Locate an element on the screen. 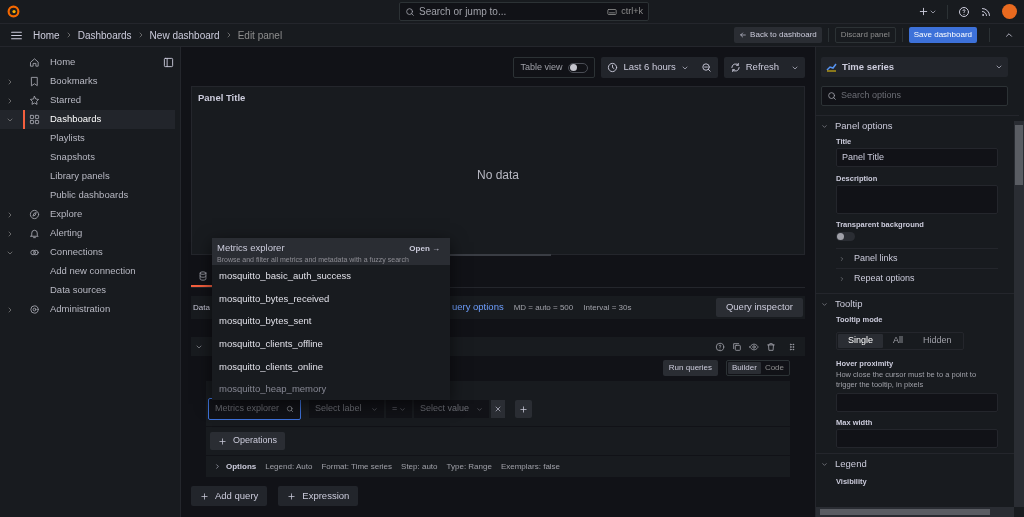 Image resolution: width=1024 pixels, height=517 pixels. add-query-button: Add query is located at coordinates (229, 496).